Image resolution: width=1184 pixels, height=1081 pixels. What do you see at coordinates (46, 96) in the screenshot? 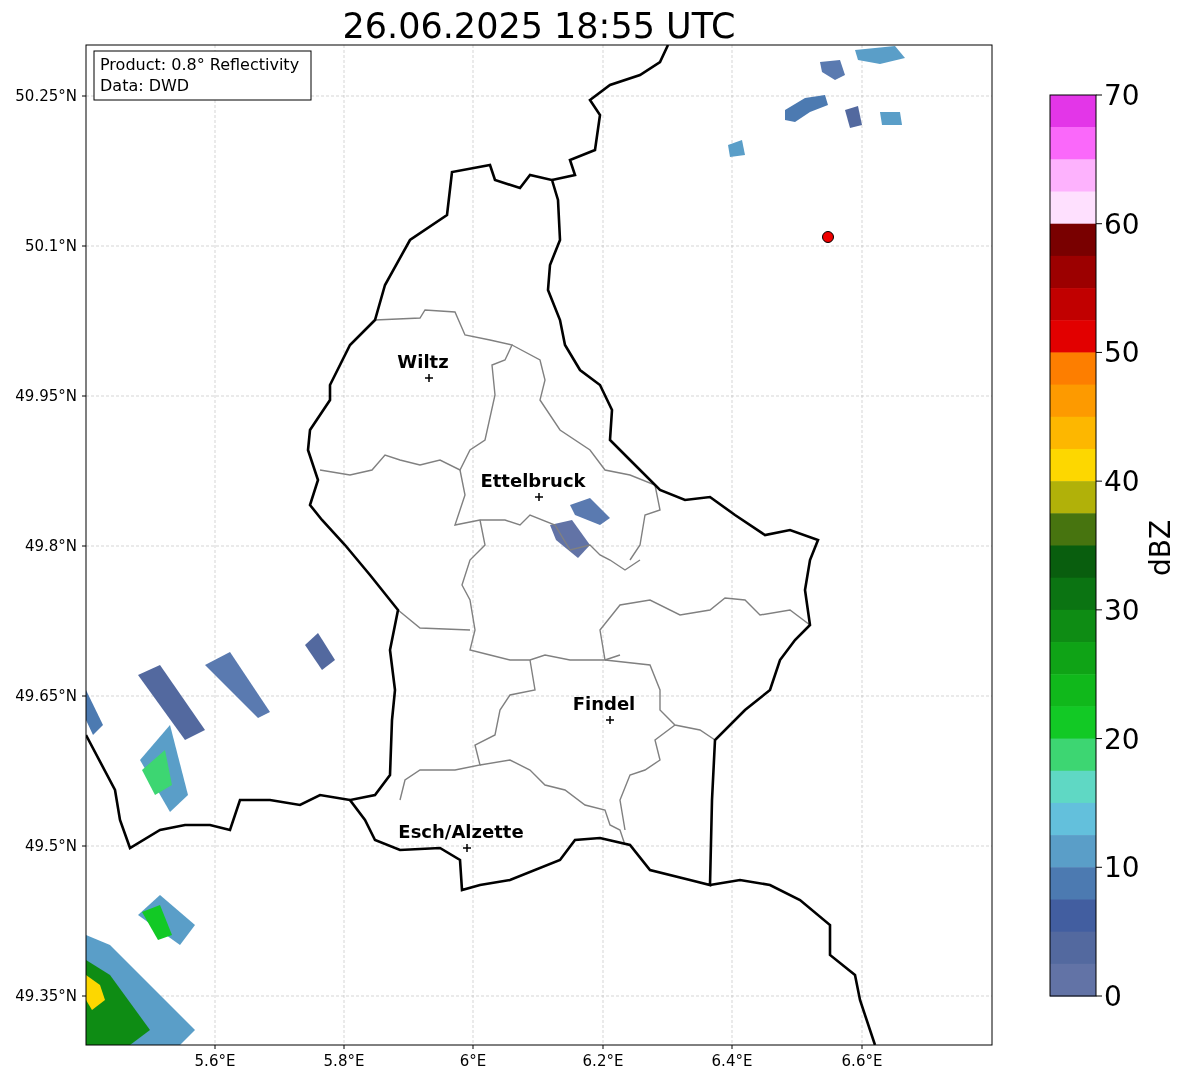
I see `latitude-label: 50.25°N` at bounding box center [46, 96].